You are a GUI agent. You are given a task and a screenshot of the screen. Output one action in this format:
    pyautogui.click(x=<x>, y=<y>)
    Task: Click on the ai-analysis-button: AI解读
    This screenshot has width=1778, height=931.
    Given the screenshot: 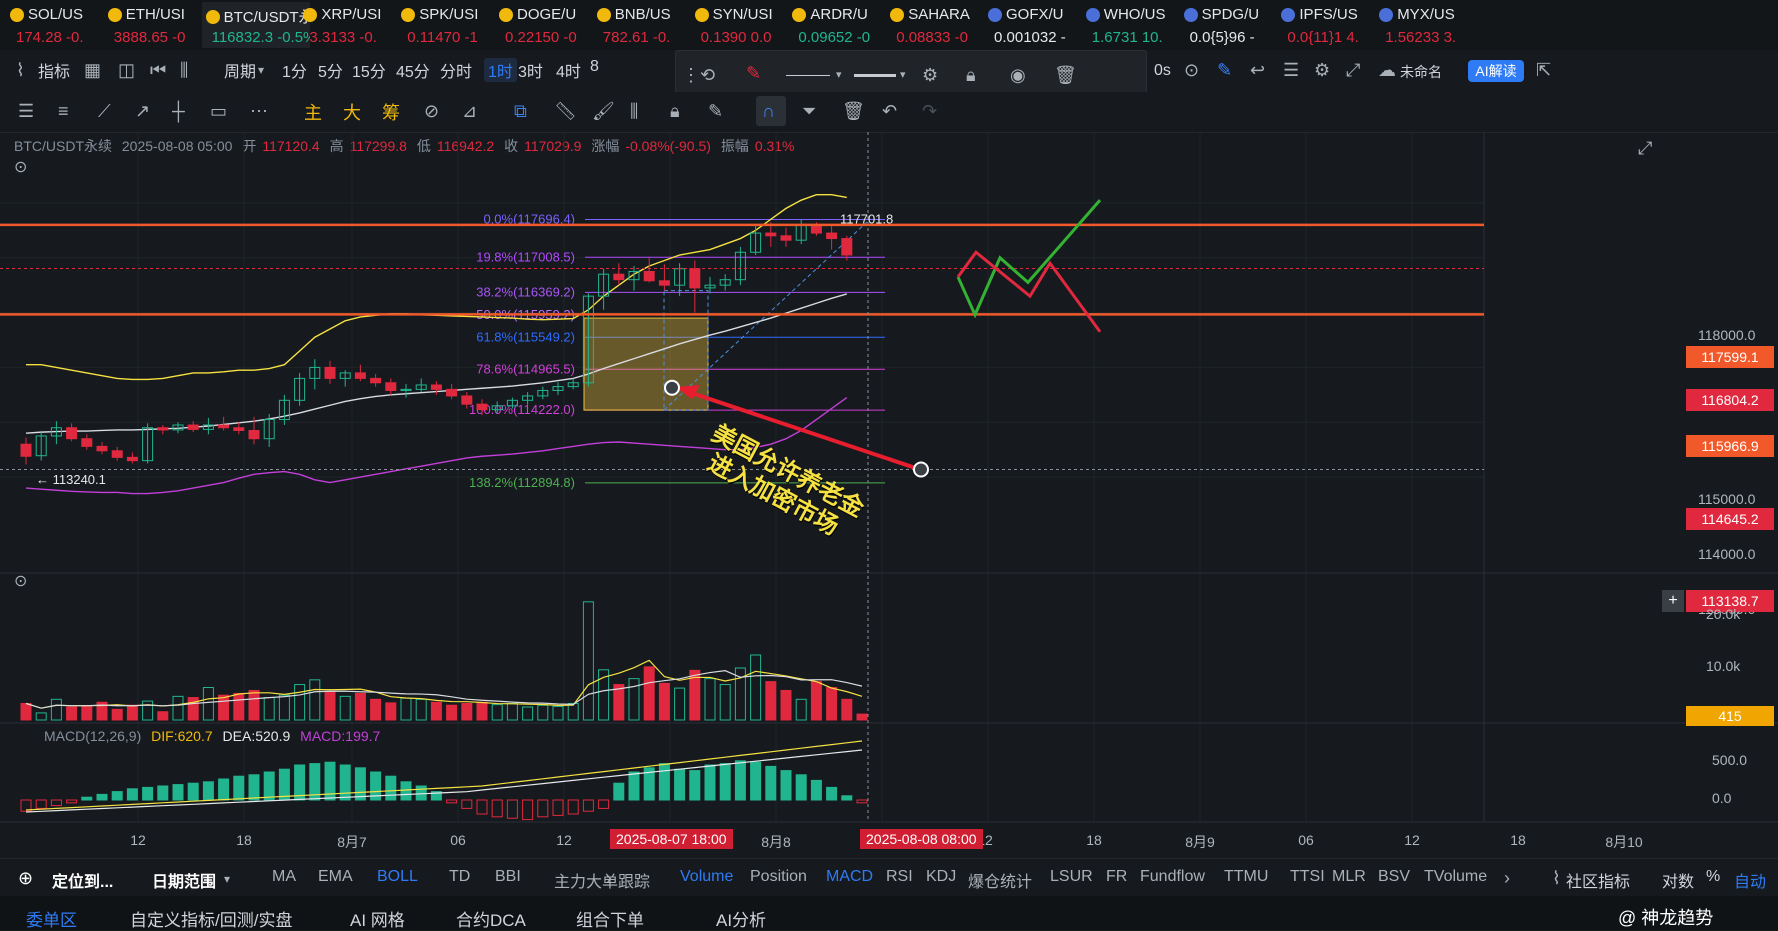 What is the action you would take?
    pyautogui.click(x=1496, y=71)
    